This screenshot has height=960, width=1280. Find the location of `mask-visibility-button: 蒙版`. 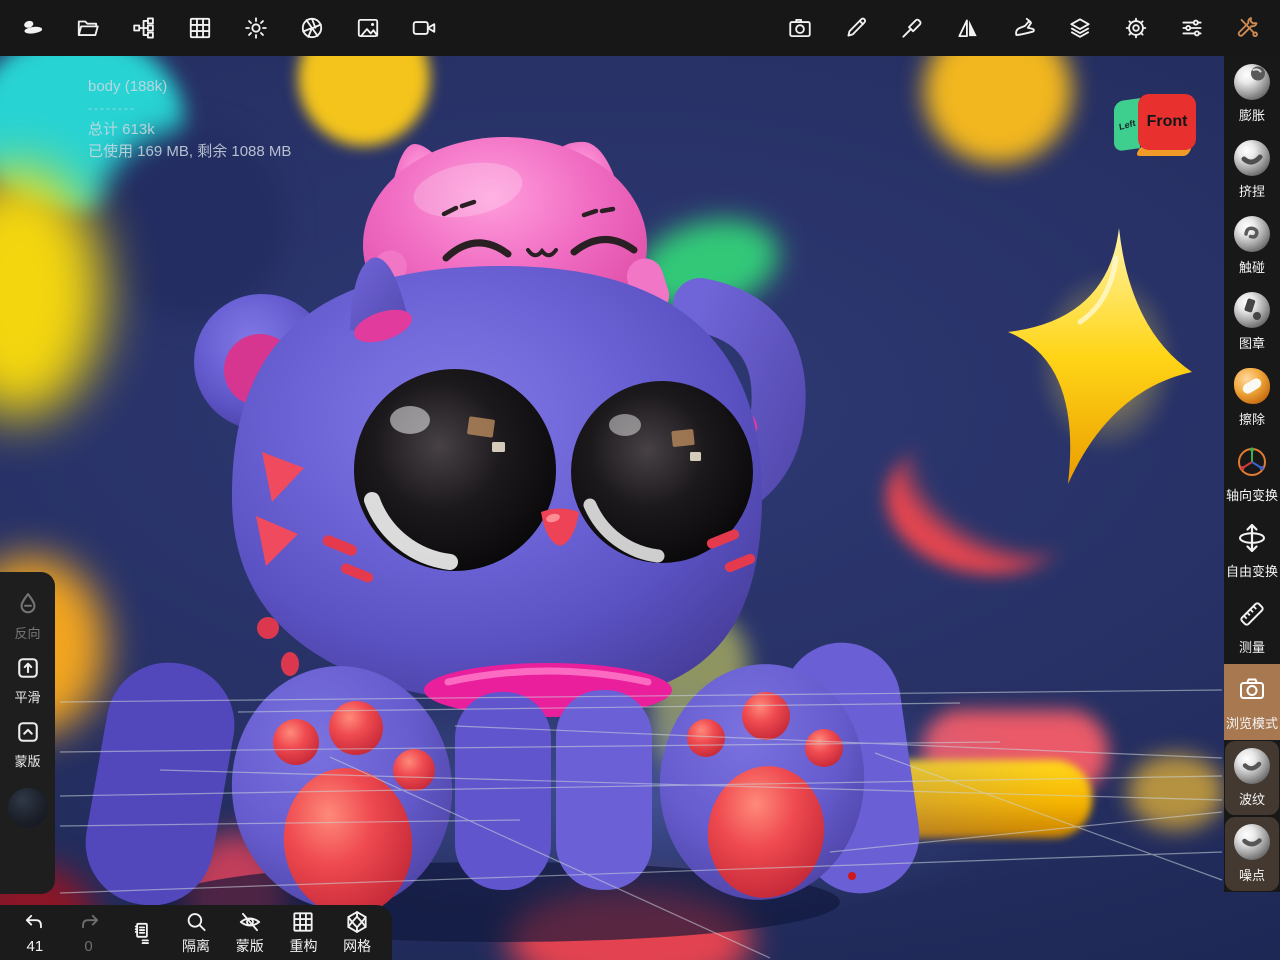

mask-visibility-button: 蒙版 is located at coordinates (250, 932).